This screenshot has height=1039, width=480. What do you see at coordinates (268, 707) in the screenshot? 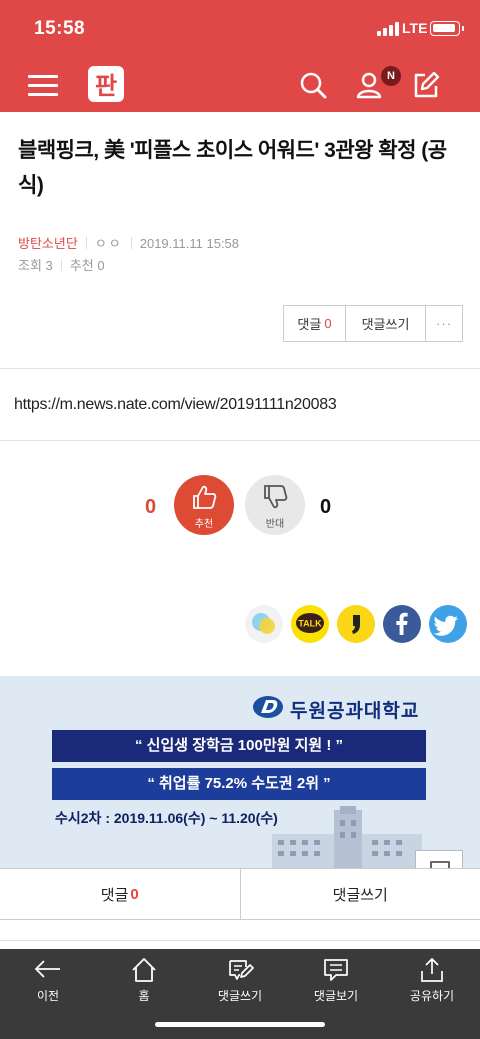
I see `school-logo-icon` at bounding box center [268, 707].